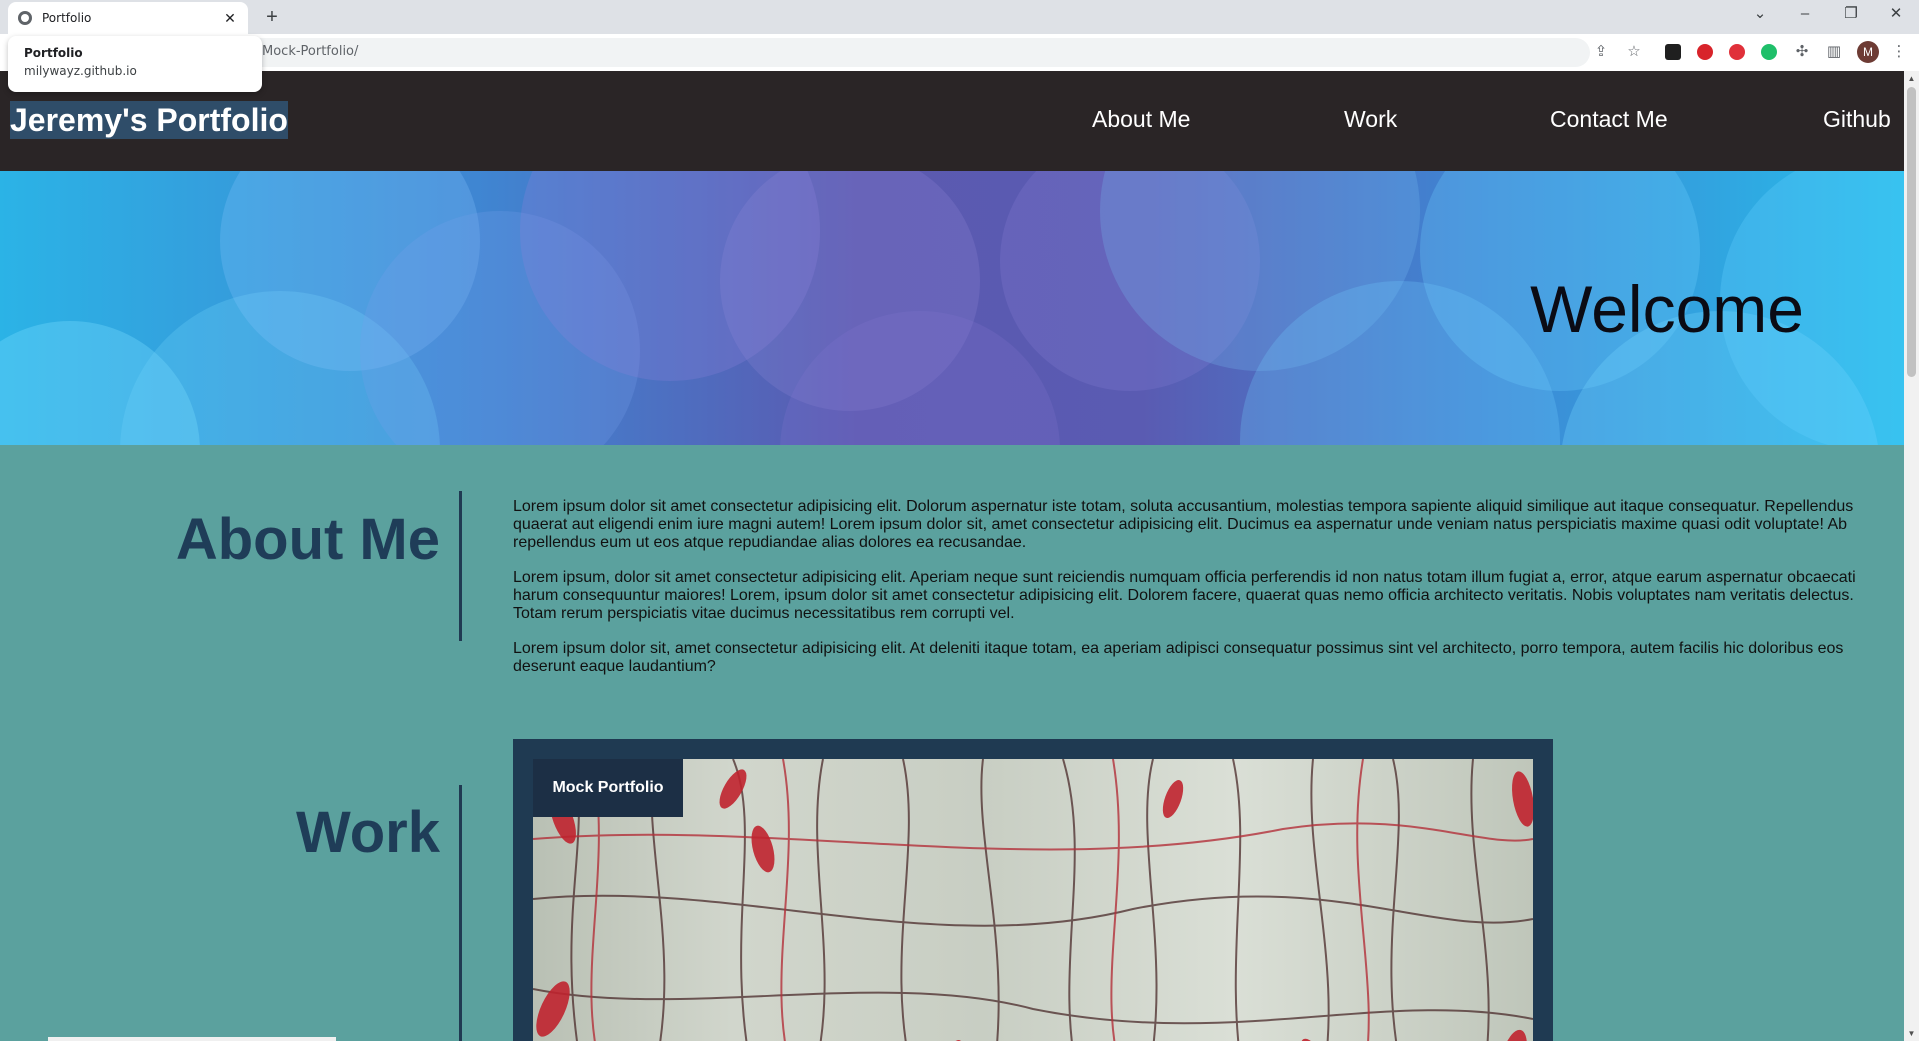  I want to click on sidebar-icon: ▥, so click(1834, 52).